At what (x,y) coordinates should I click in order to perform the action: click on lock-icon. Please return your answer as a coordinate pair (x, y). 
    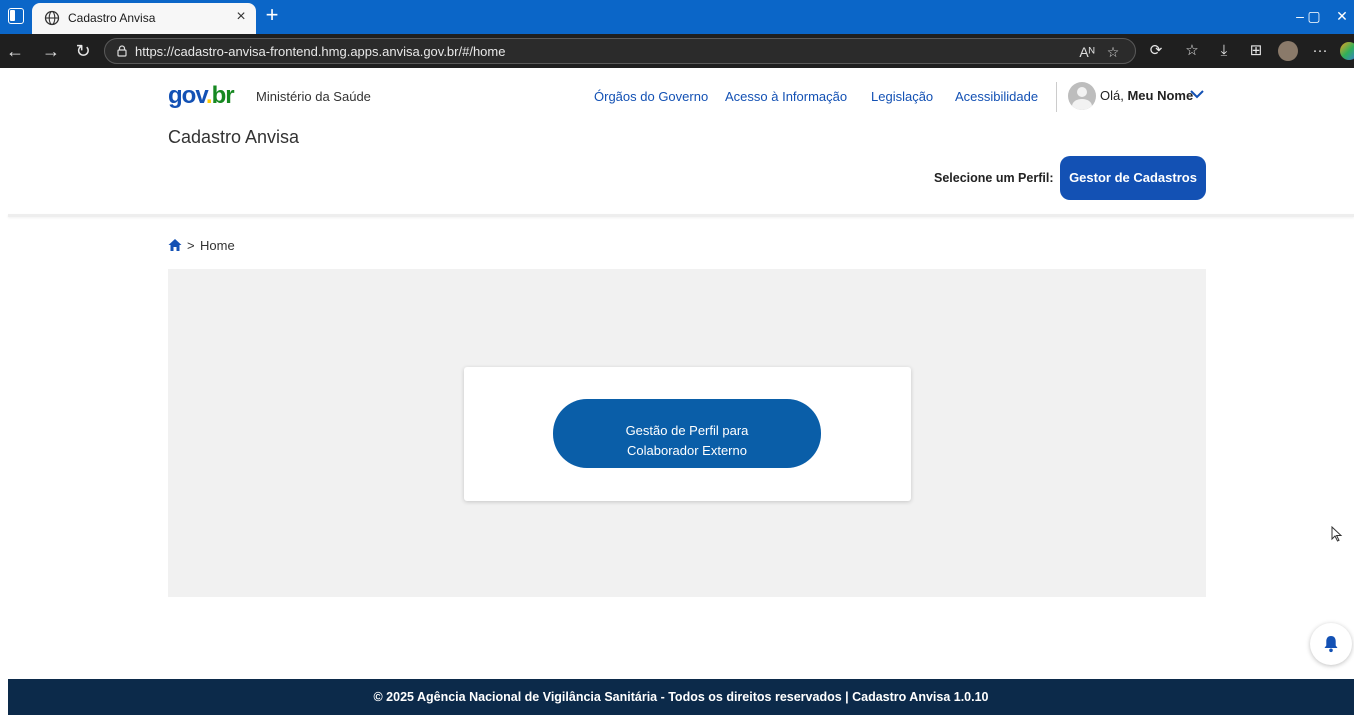
    Looking at the image, I should click on (122, 51).